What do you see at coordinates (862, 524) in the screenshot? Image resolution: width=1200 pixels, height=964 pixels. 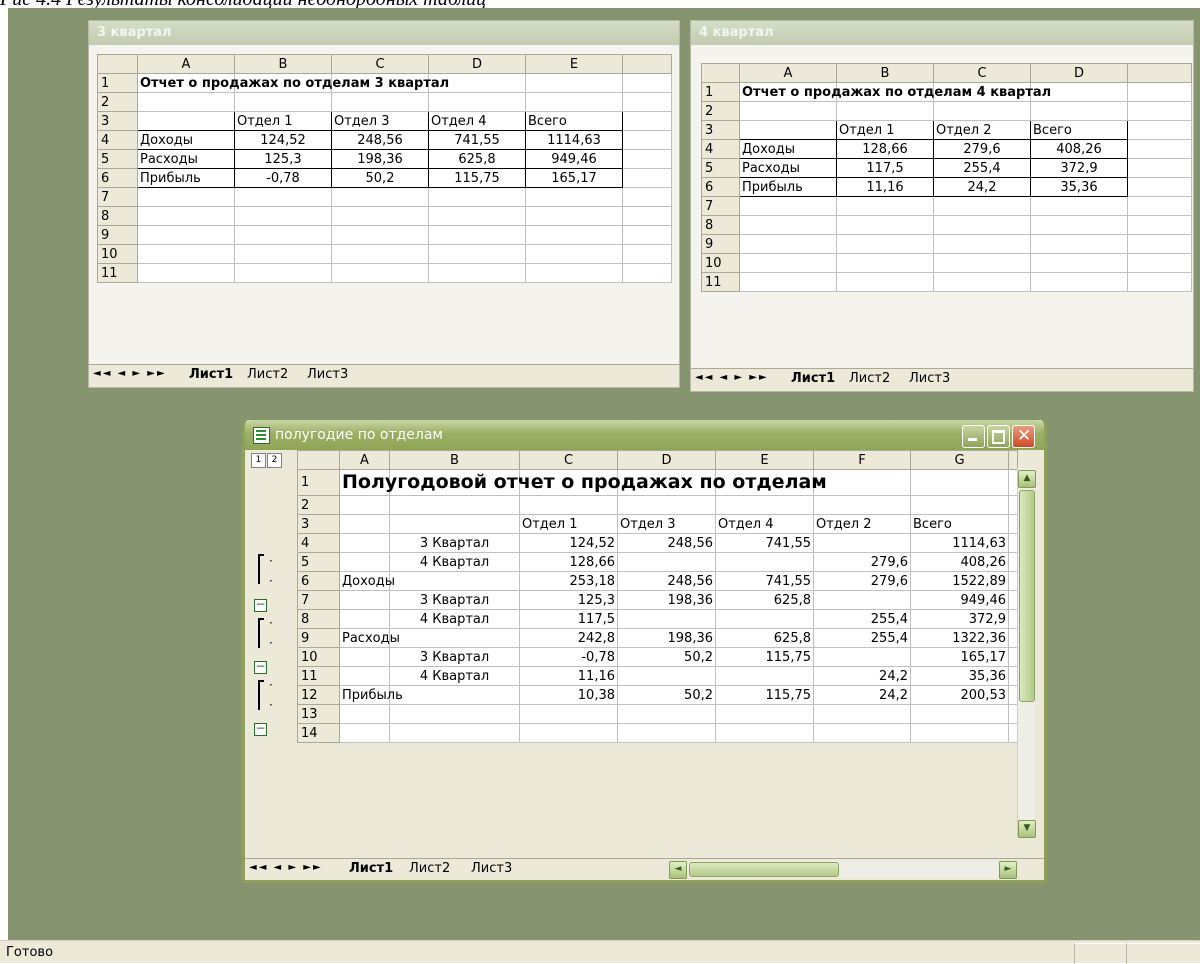 I see `cell-col-label: Отдел 2` at bounding box center [862, 524].